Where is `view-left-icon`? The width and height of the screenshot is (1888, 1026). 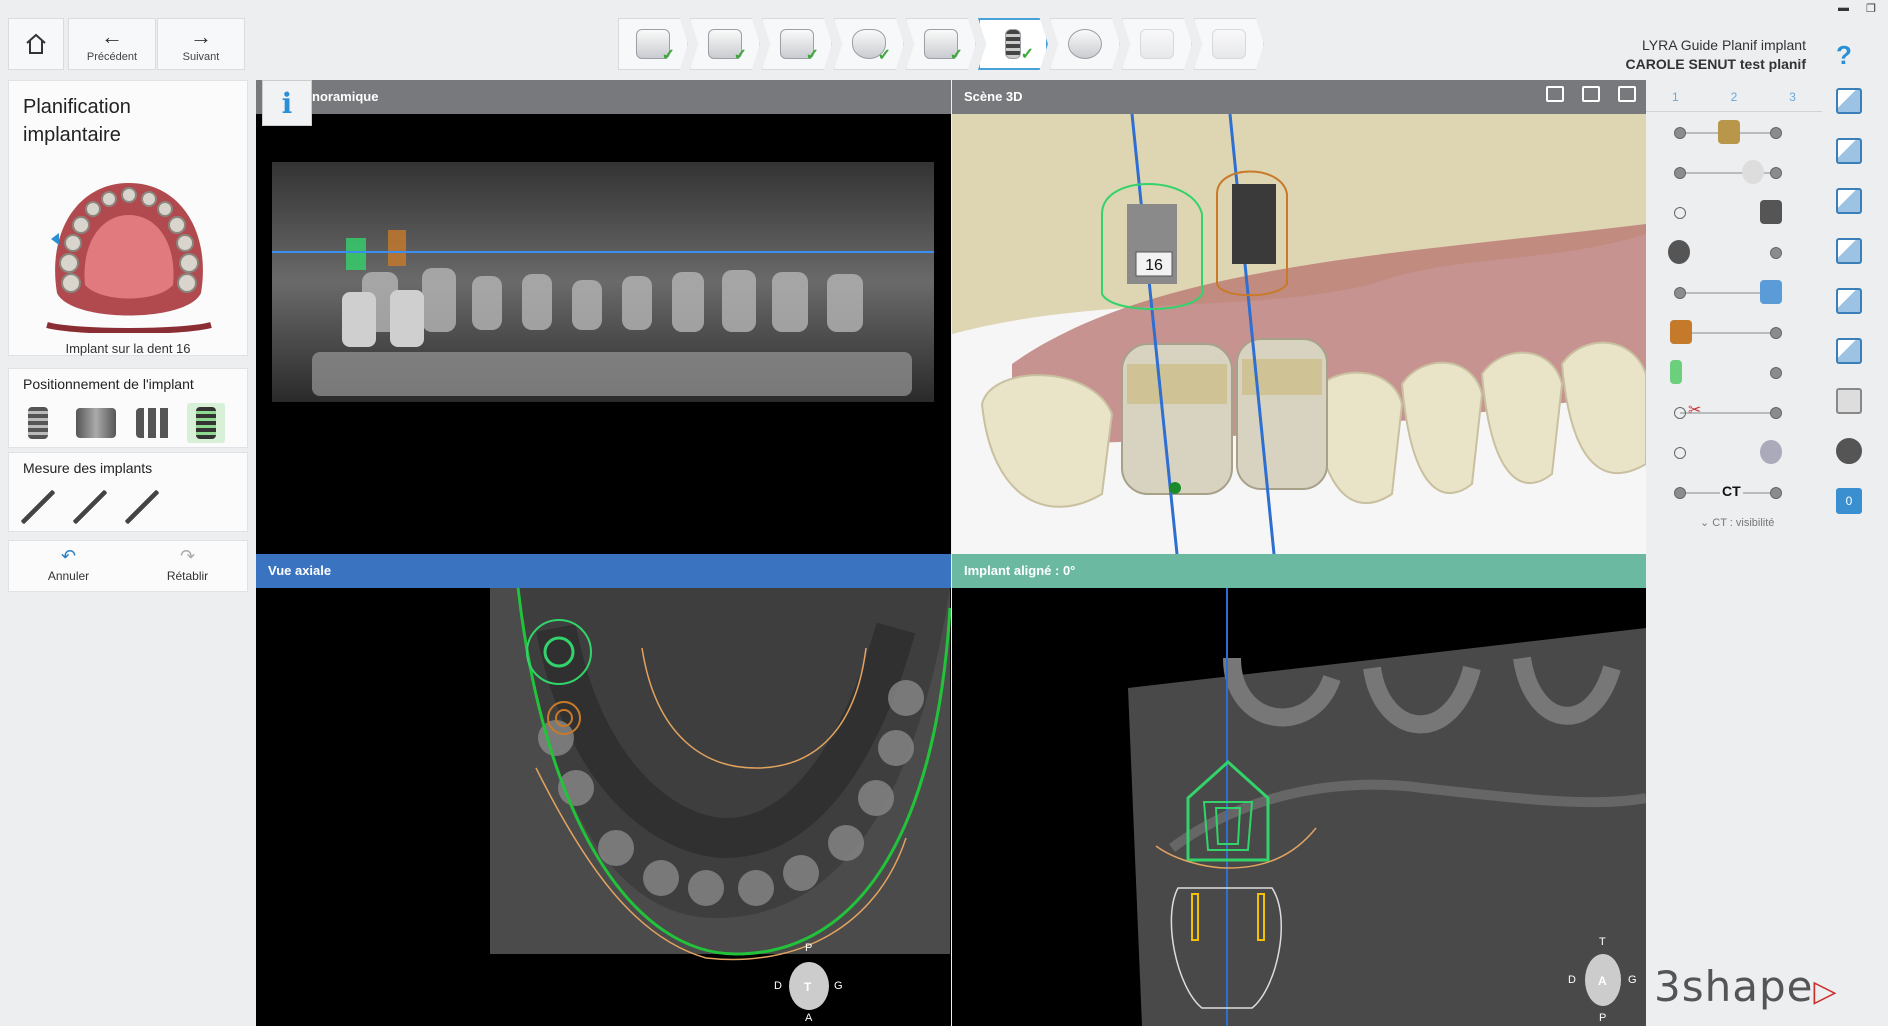 view-left-icon is located at coordinates (1849, 201).